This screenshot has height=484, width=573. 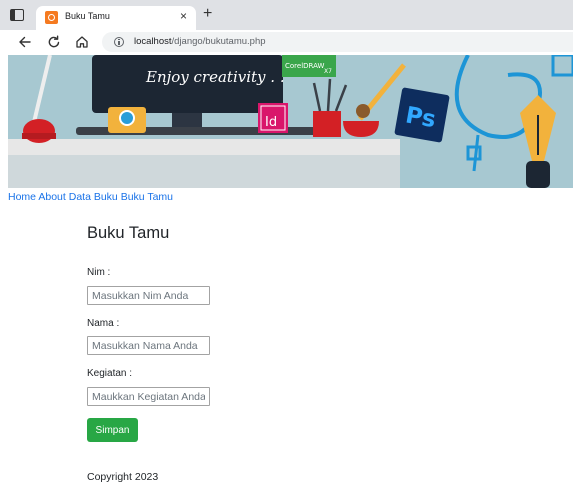 I want to click on coreldraw-version: X7, so click(x=328, y=71).